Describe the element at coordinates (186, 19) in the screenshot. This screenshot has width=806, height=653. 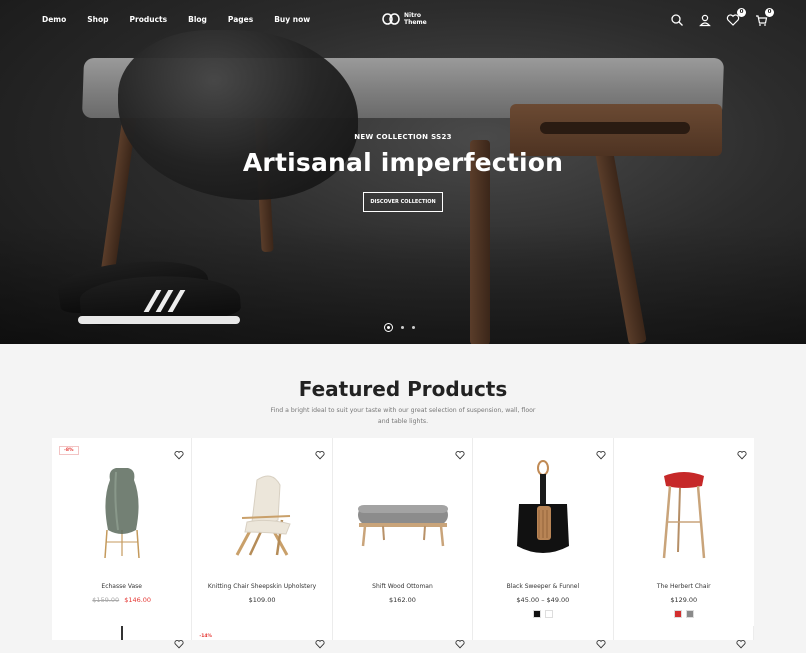
I see `nav-links: Demo Shop Products Blog Pages Buy now` at that location.